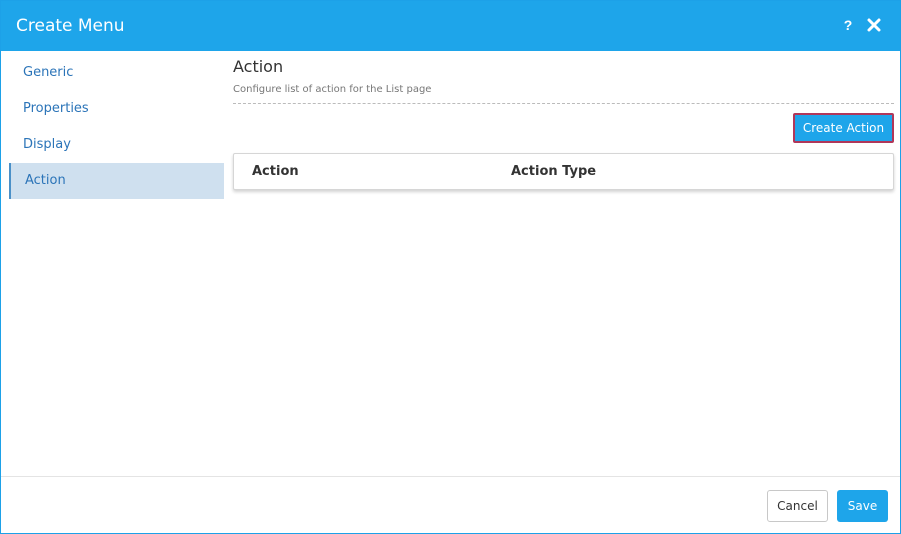 The image size is (901, 534). I want to click on sidebar-item-action: Action, so click(116, 181).